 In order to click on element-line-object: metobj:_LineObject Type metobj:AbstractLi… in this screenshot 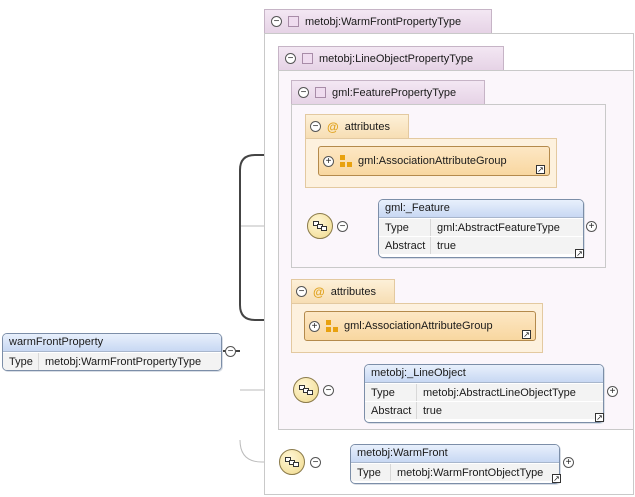, I will do `click(484, 393)`.